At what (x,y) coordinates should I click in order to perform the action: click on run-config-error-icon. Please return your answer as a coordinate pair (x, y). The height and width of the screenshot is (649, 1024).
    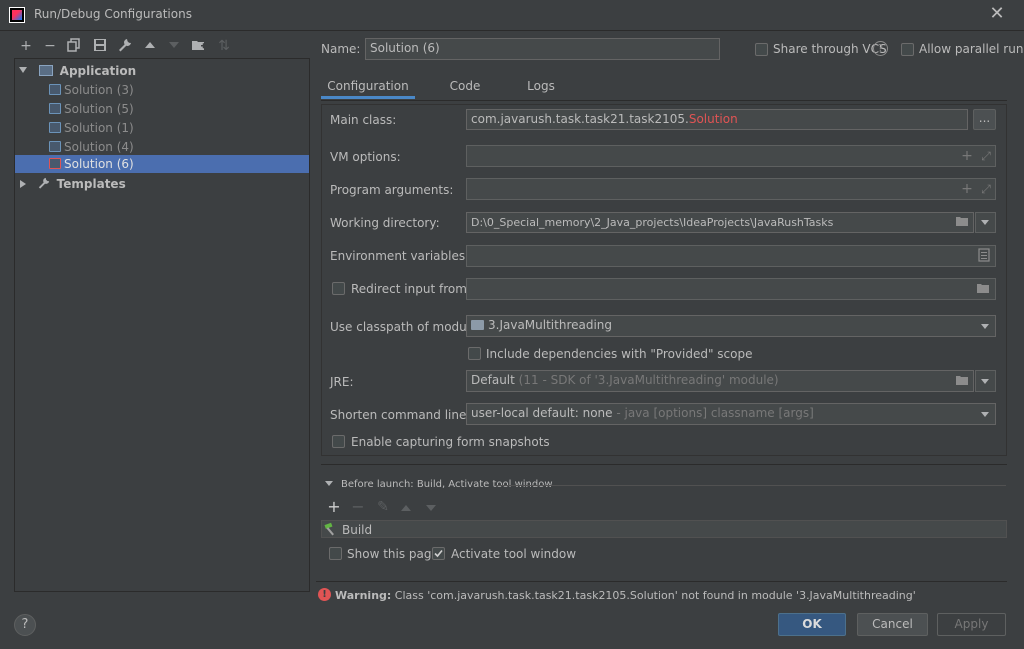
    Looking at the image, I should click on (55, 163).